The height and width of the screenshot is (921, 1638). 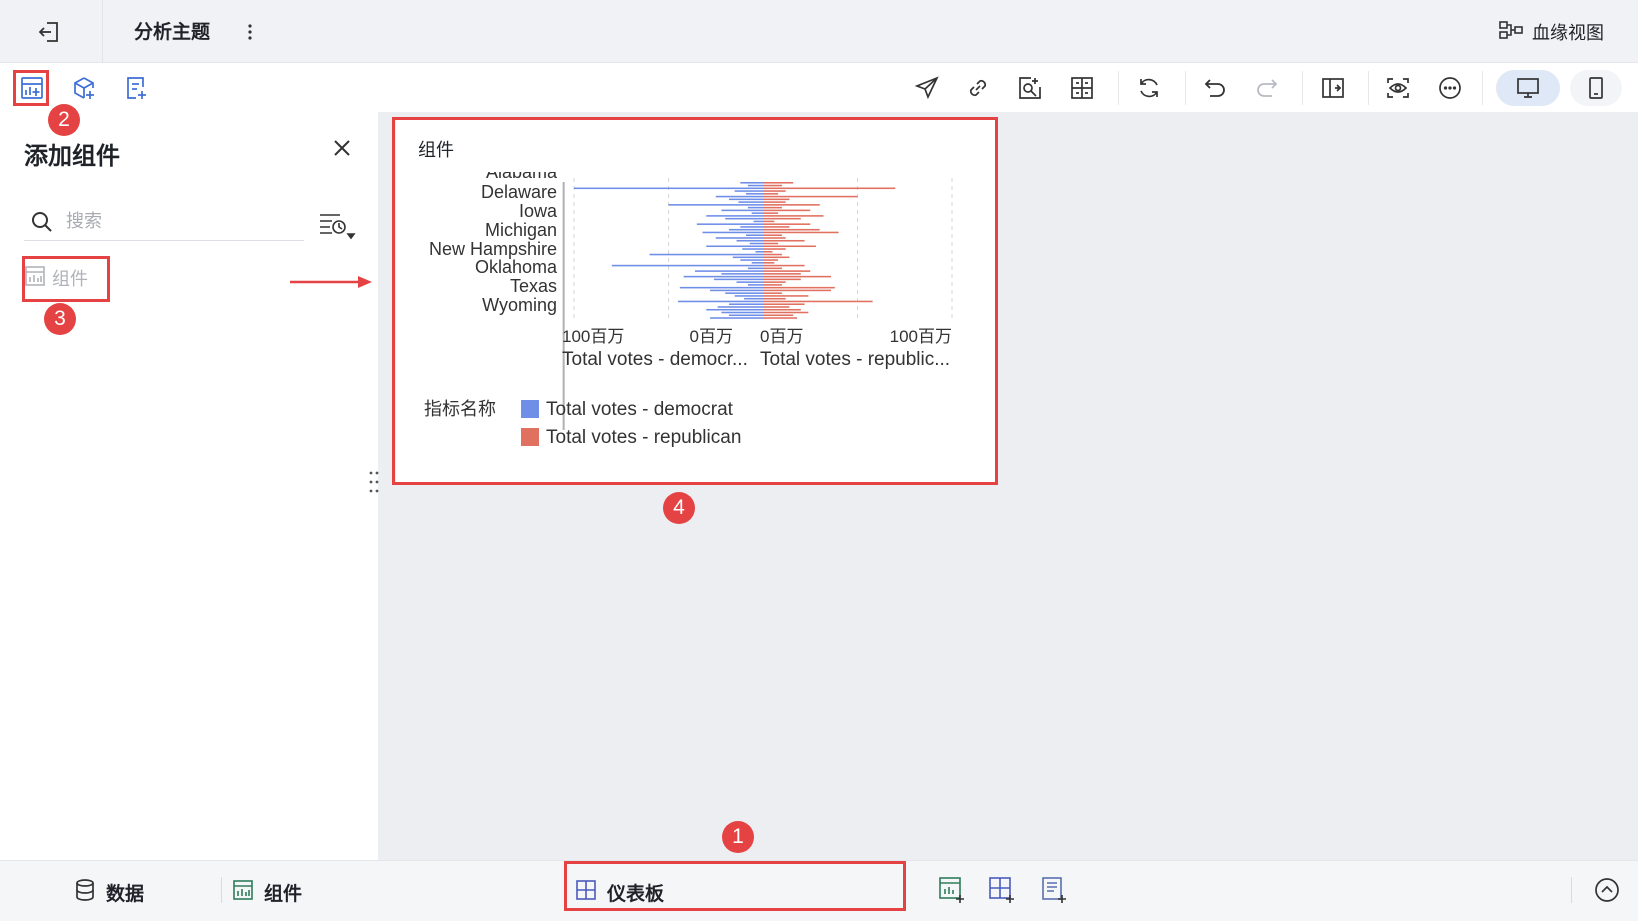 What do you see at coordinates (586, 892) in the screenshot?
I see `dashboard-icon` at bounding box center [586, 892].